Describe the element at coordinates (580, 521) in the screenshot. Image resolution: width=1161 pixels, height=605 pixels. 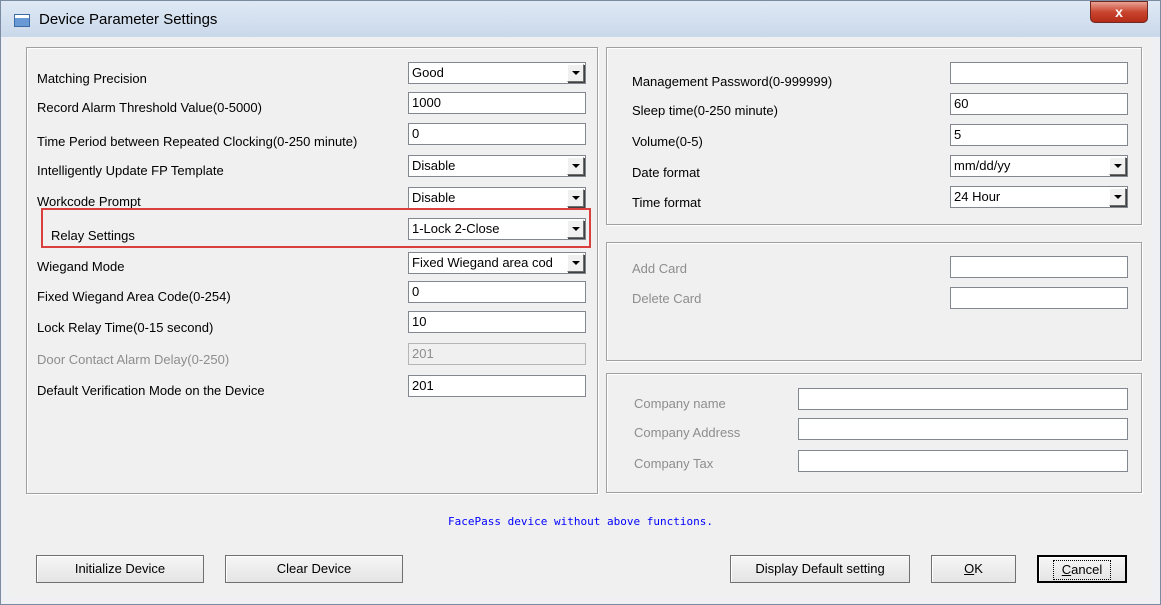
I see `facepass-notice: FacePass device without above functions.` at that location.